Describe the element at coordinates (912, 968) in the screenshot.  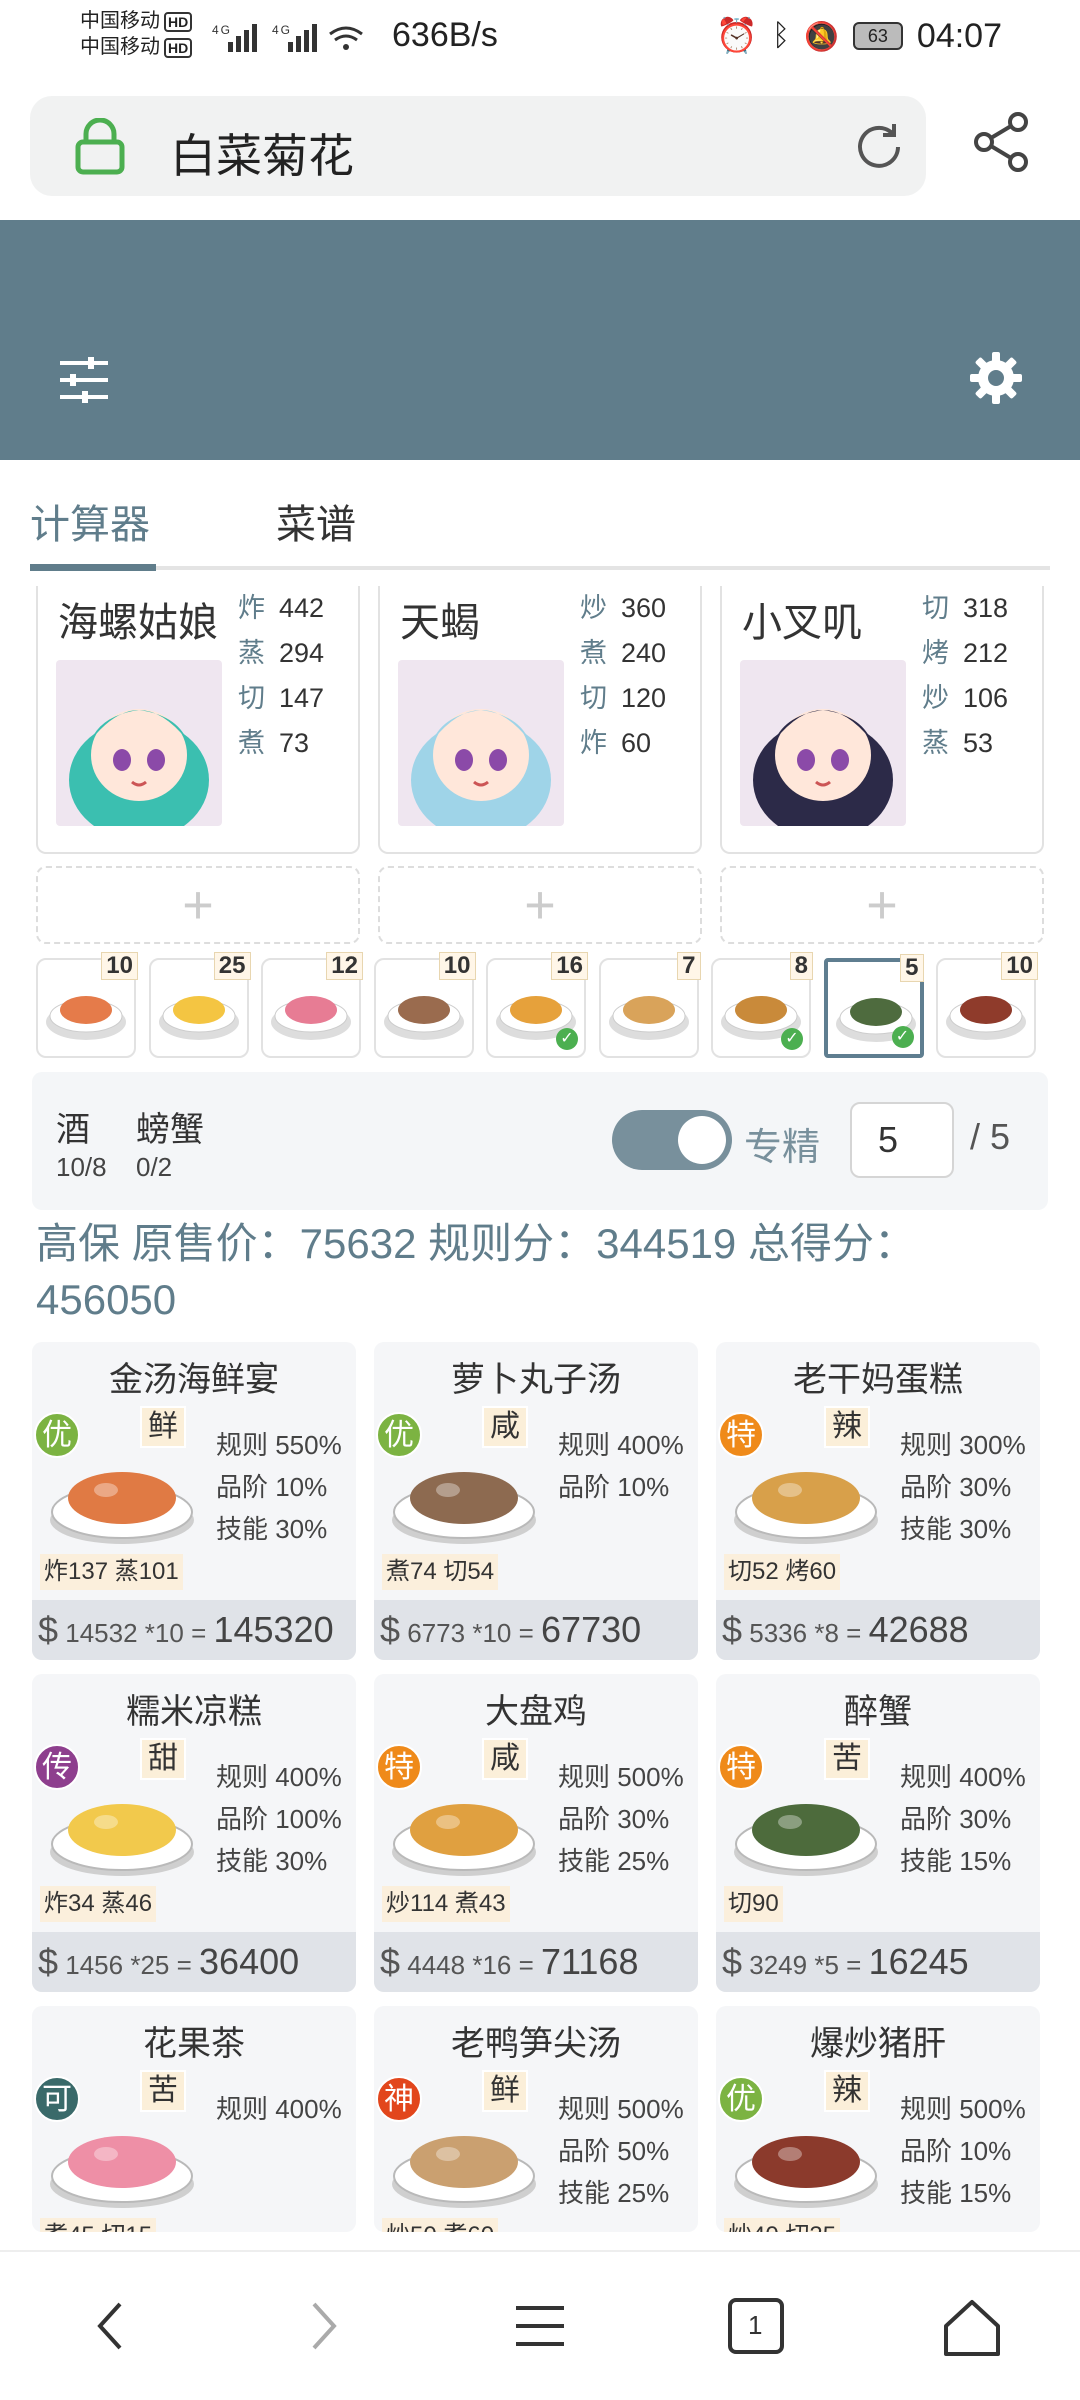
I see `dish-count: 5` at that location.